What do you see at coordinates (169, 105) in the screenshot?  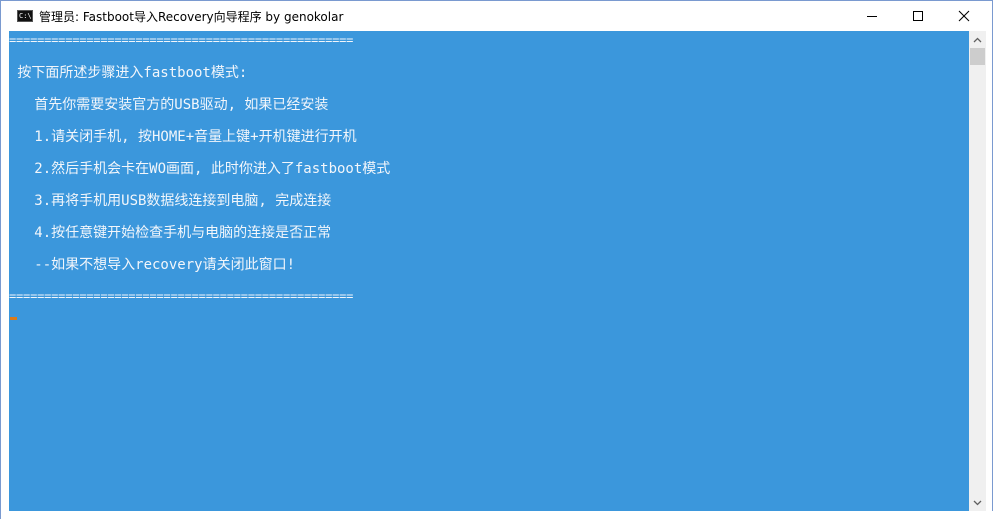 I see `console-line-usb-driver: 首先你需要安装官方的USB驱动, 如果已经安装` at bounding box center [169, 105].